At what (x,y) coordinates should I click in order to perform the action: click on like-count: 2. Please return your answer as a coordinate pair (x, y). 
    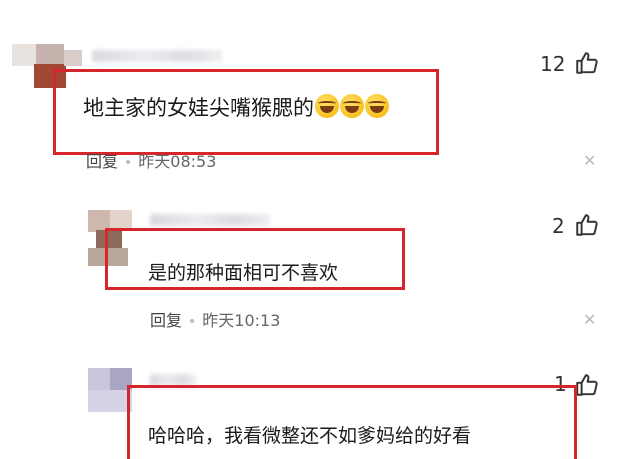
    Looking at the image, I should click on (558, 226).